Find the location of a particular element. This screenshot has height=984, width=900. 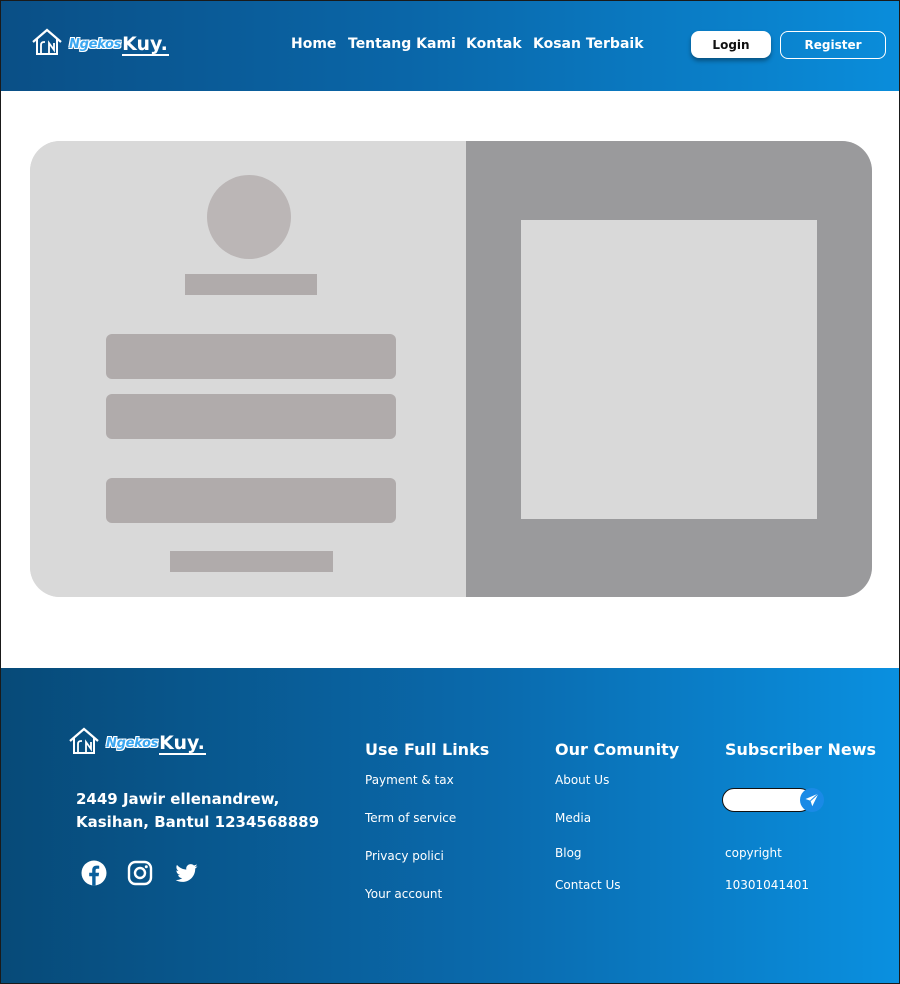

nav-kontak: Kontak is located at coordinates (494, 44).